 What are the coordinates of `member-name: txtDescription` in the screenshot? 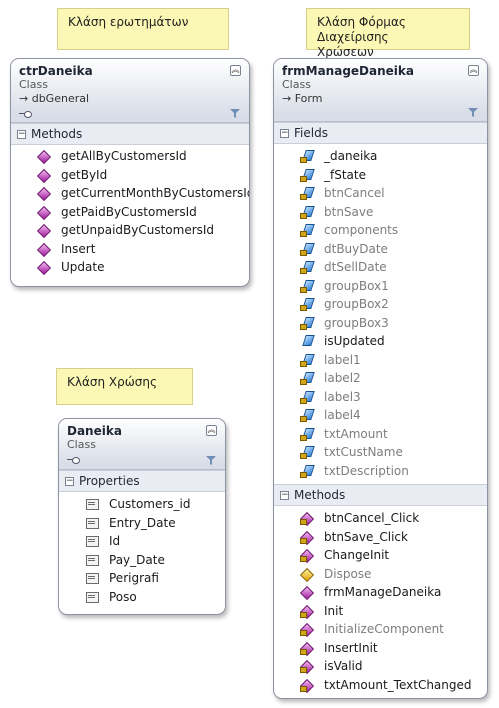 It's located at (366, 470).